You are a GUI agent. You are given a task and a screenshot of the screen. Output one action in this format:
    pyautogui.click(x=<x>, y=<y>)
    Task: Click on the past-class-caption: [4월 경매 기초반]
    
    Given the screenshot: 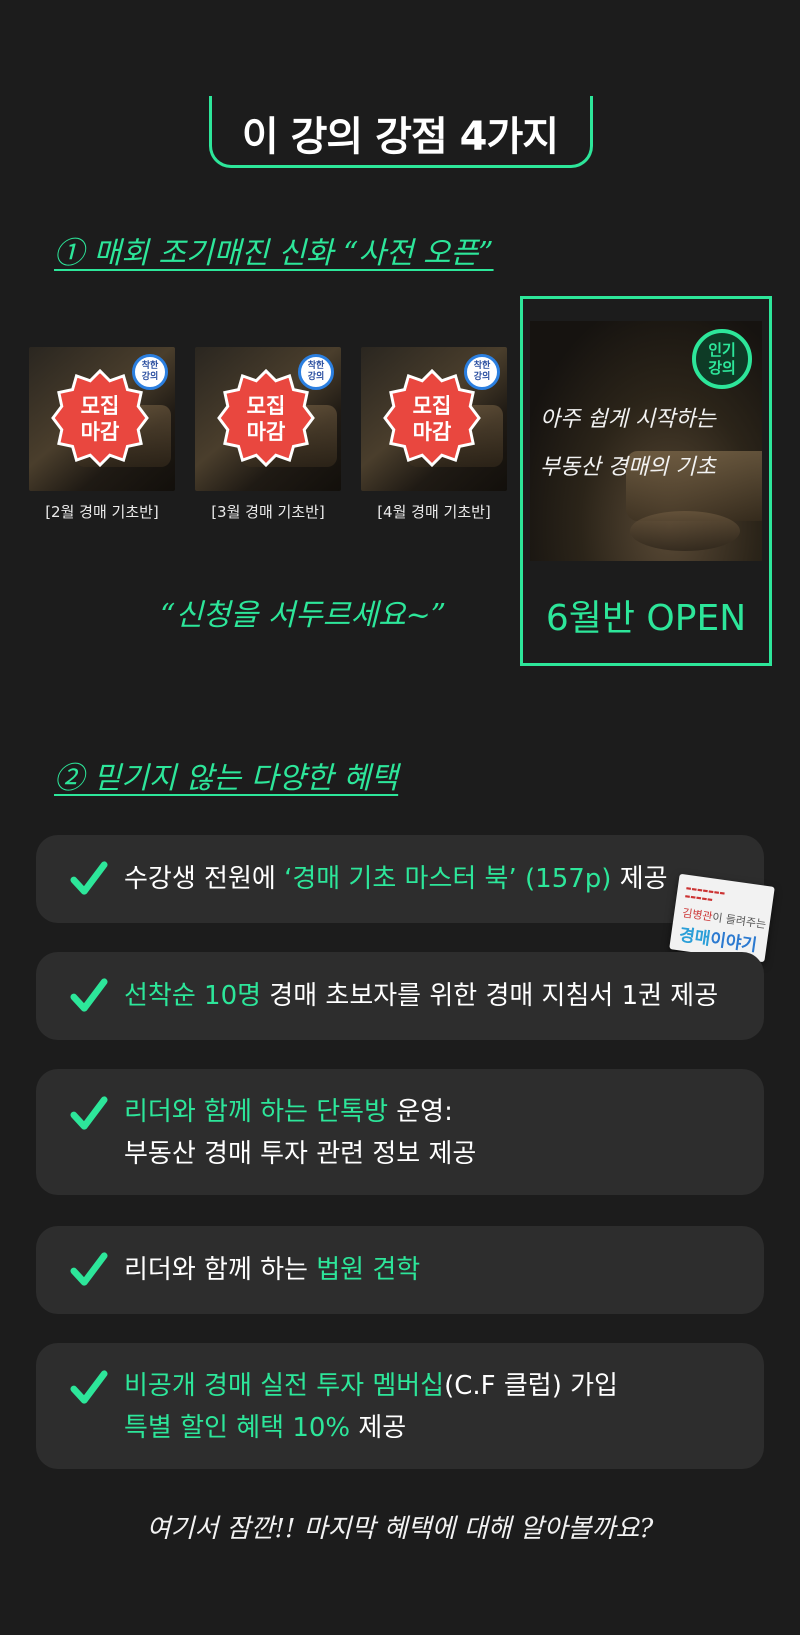 What is the action you would take?
    pyautogui.click(x=434, y=512)
    